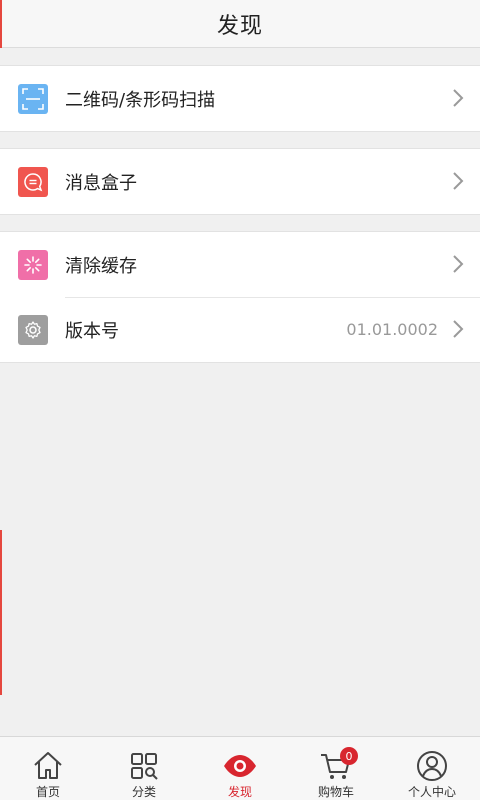 Image resolution: width=480 pixels, height=800 pixels. I want to click on page-header: 发现, so click(240, 24).